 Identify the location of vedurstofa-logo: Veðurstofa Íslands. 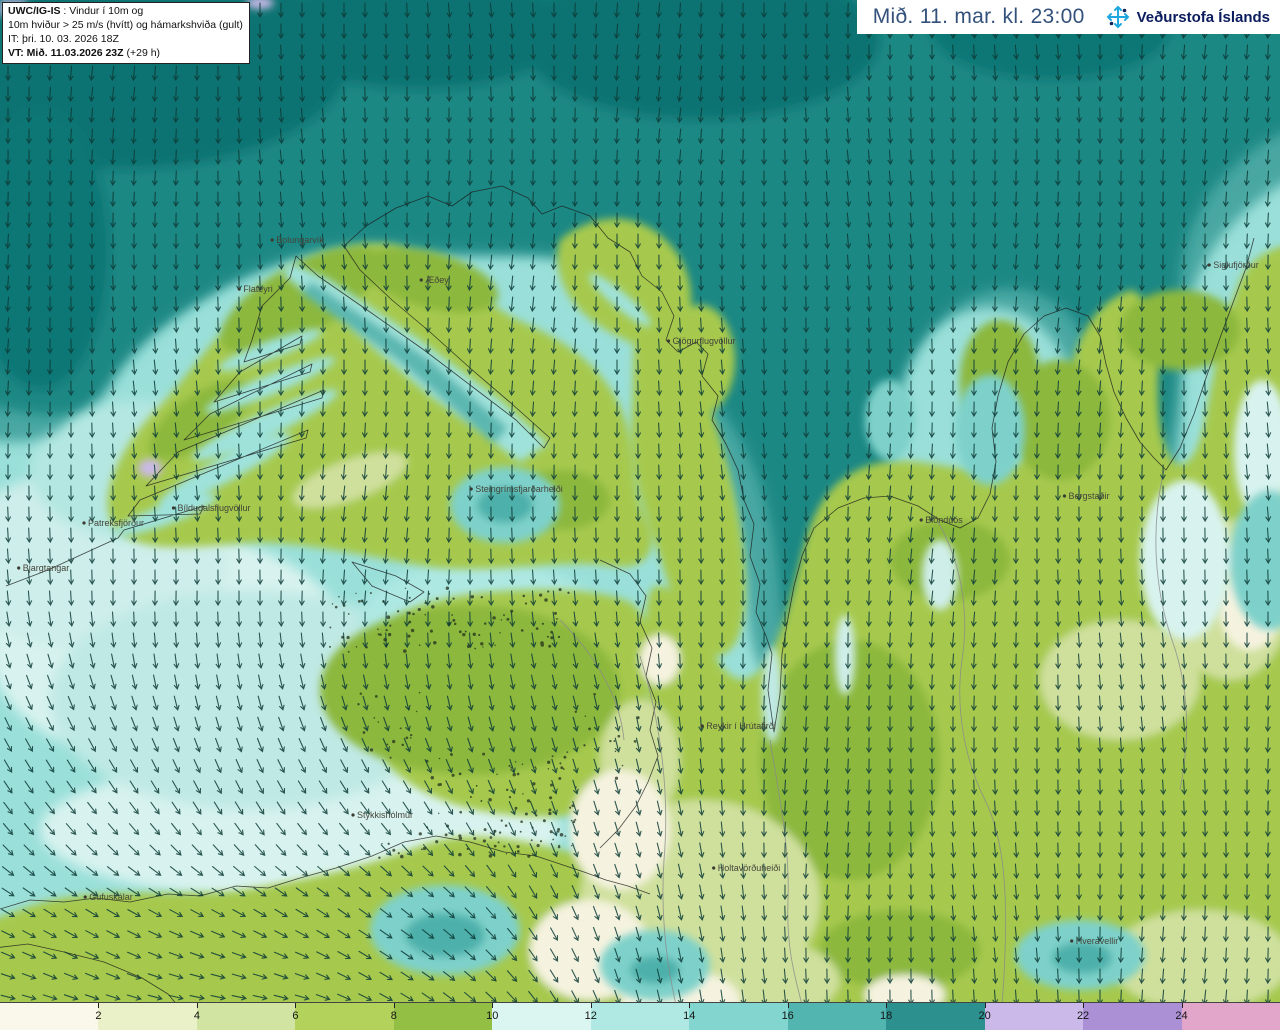
(1187, 17).